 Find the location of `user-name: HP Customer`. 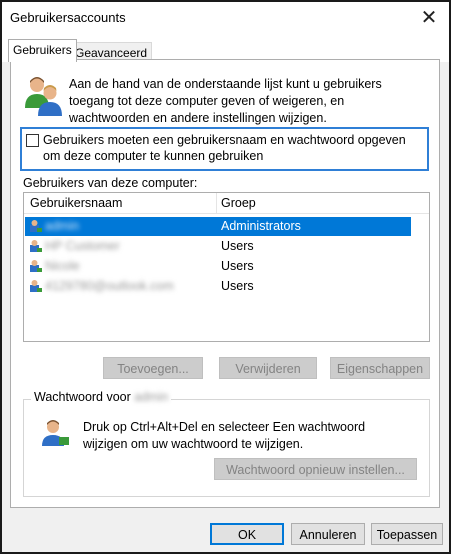

user-name: HP Customer is located at coordinates (82, 246).